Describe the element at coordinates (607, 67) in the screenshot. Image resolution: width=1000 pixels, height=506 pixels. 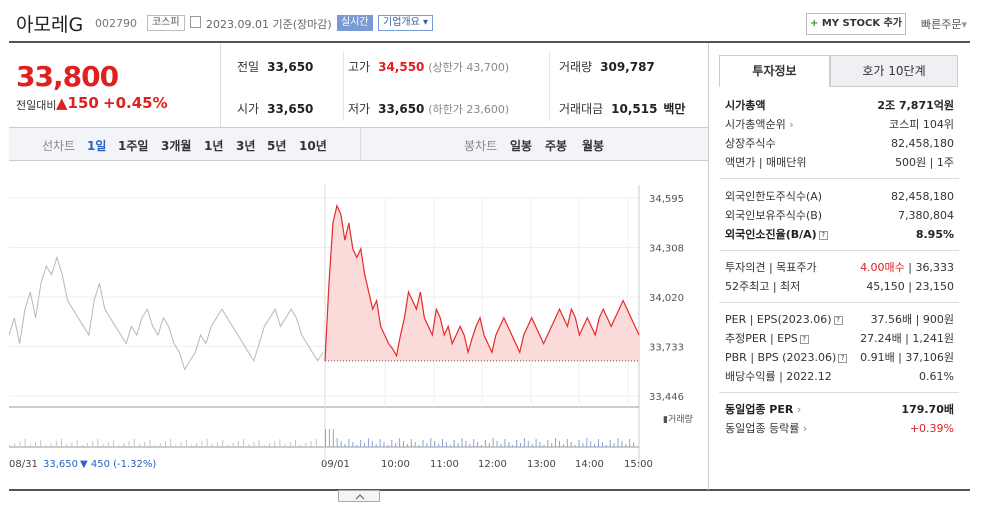
I see `stat-volume: 거래량 309,787` at that location.